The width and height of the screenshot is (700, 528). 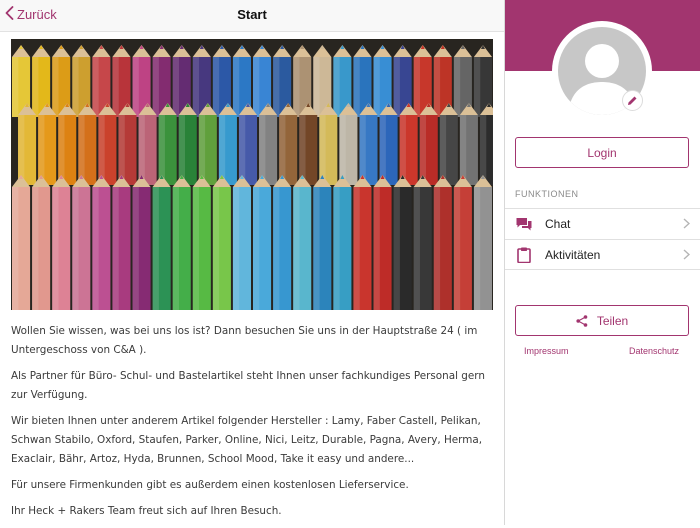 I want to click on edit-avatar-button, so click(x=632, y=100).